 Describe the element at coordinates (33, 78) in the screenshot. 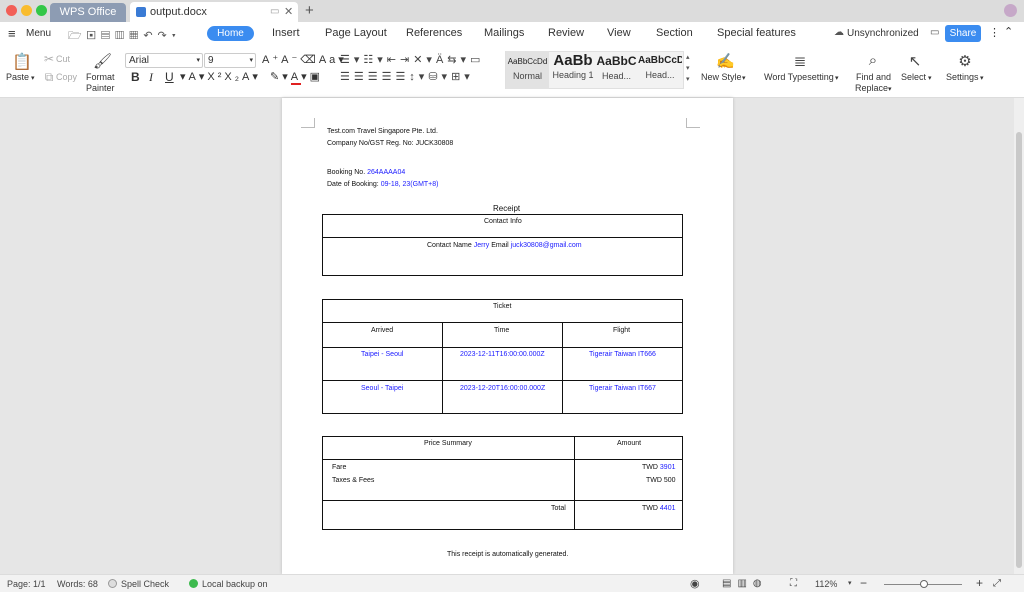

I see `paste-dropdown-icon: ▾` at that location.